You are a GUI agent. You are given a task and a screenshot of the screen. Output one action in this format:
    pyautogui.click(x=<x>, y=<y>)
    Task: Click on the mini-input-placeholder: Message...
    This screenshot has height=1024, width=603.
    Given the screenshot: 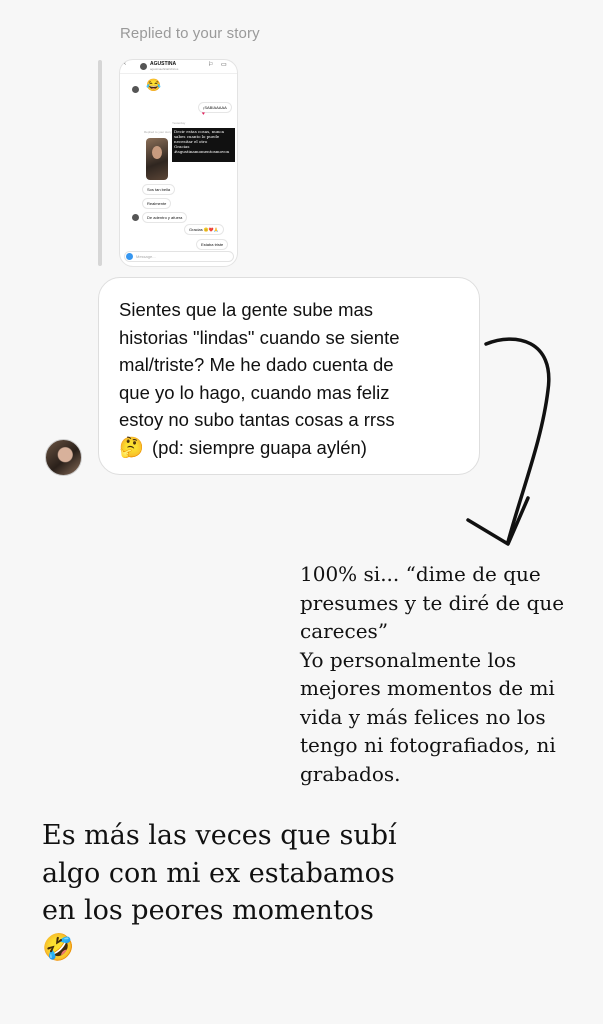 What is the action you would take?
    pyautogui.click(x=146, y=256)
    